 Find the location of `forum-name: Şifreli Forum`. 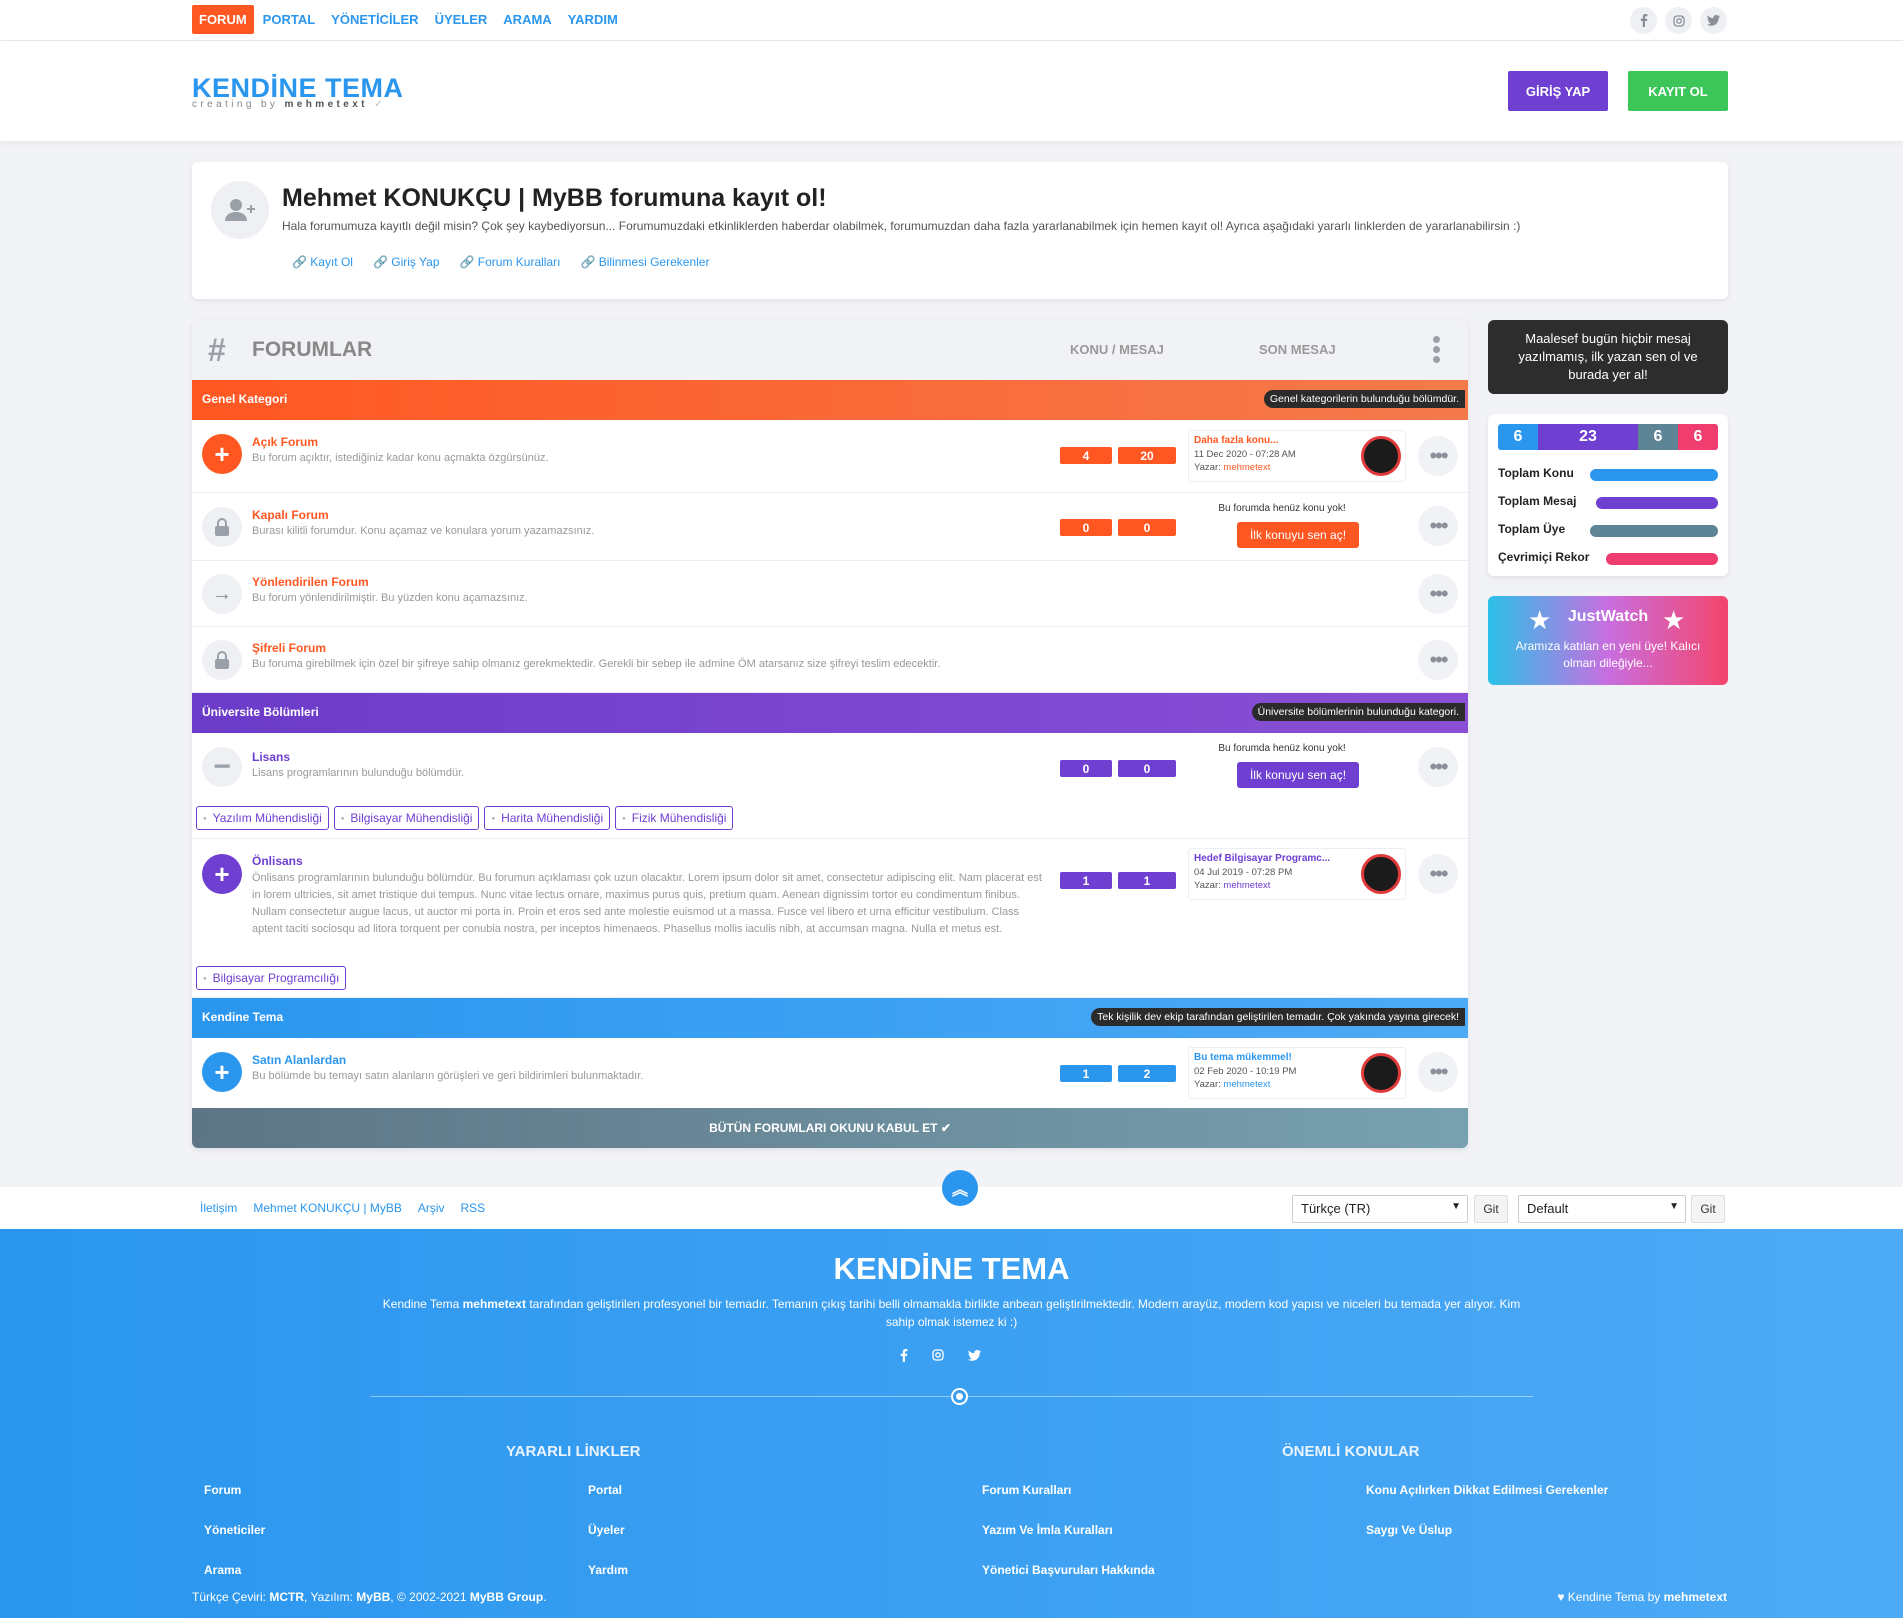

forum-name: Şifreli Forum is located at coordinates (289, 648).